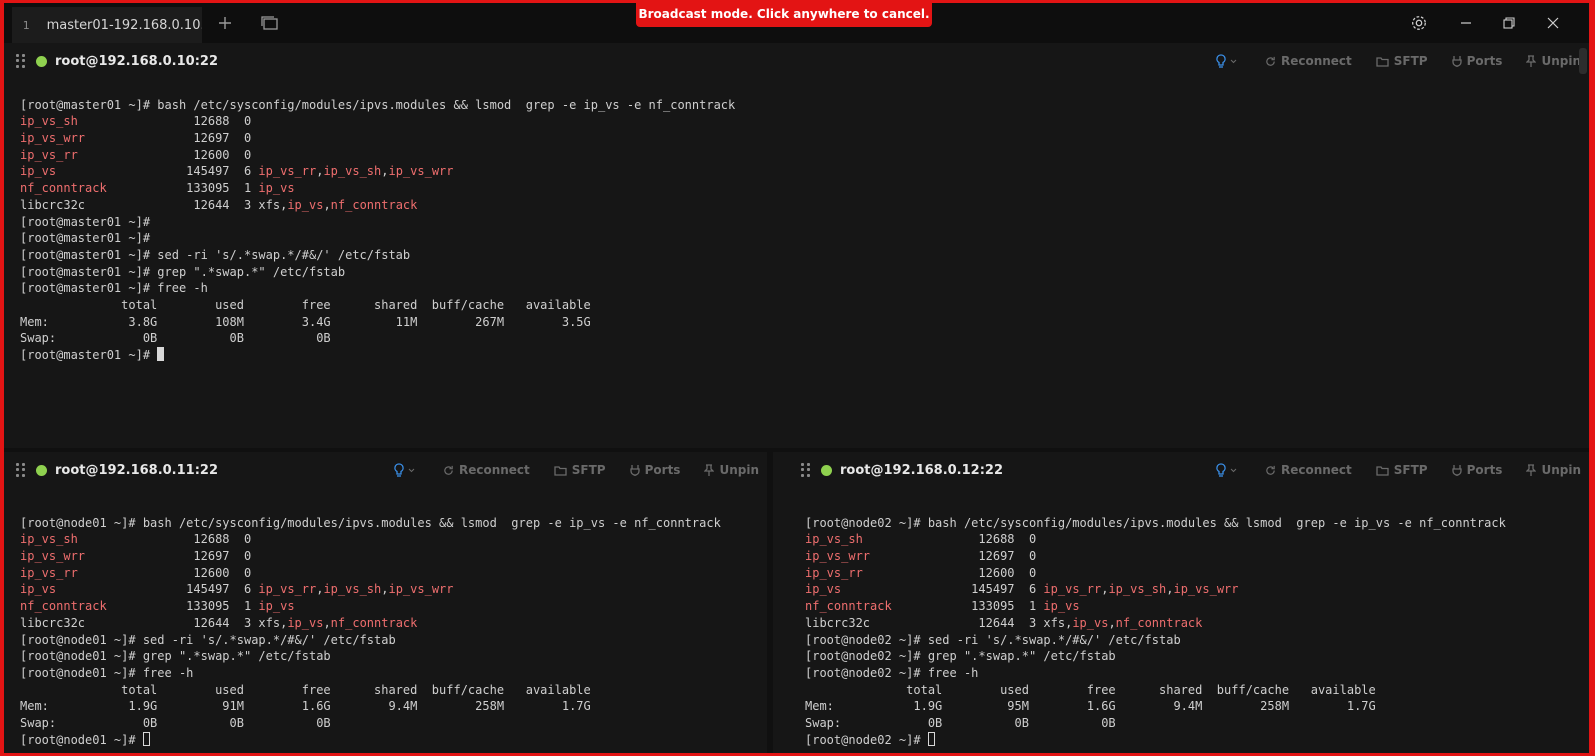 This screenshot has width=1595, height=756. I want to click on pane-title: root@192.168.0.12:22, so click(922, 470).